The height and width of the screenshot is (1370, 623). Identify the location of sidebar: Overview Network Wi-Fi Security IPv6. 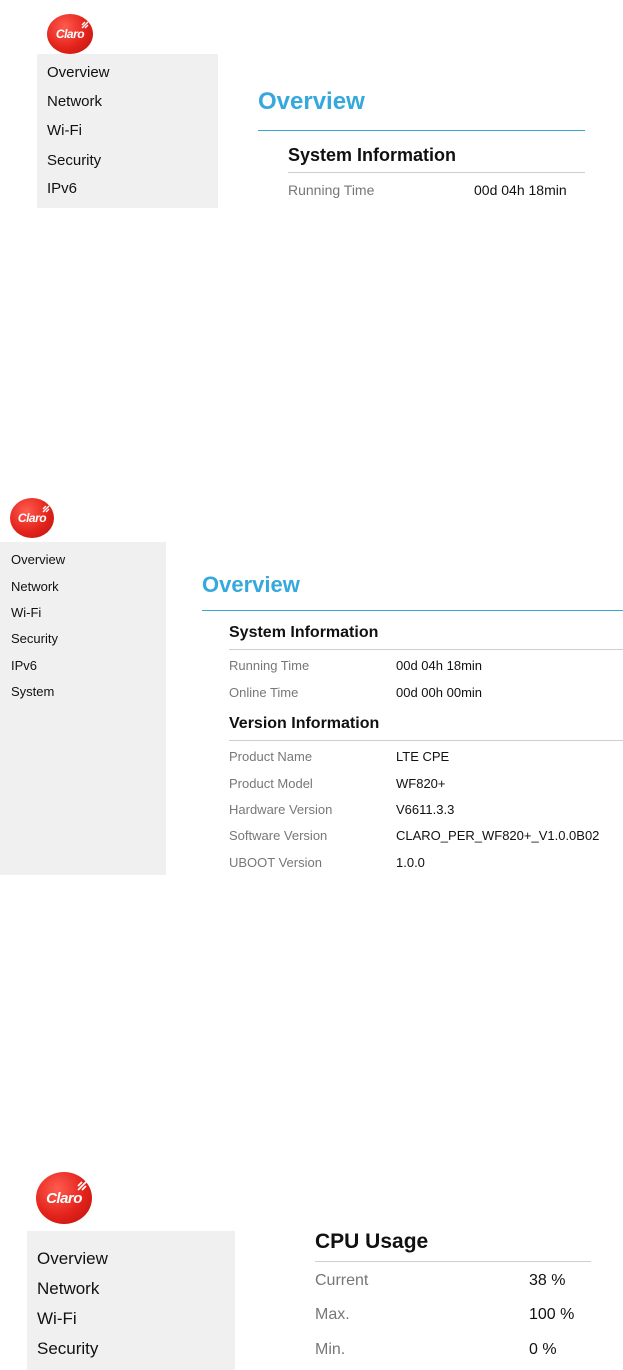
(127, 131).